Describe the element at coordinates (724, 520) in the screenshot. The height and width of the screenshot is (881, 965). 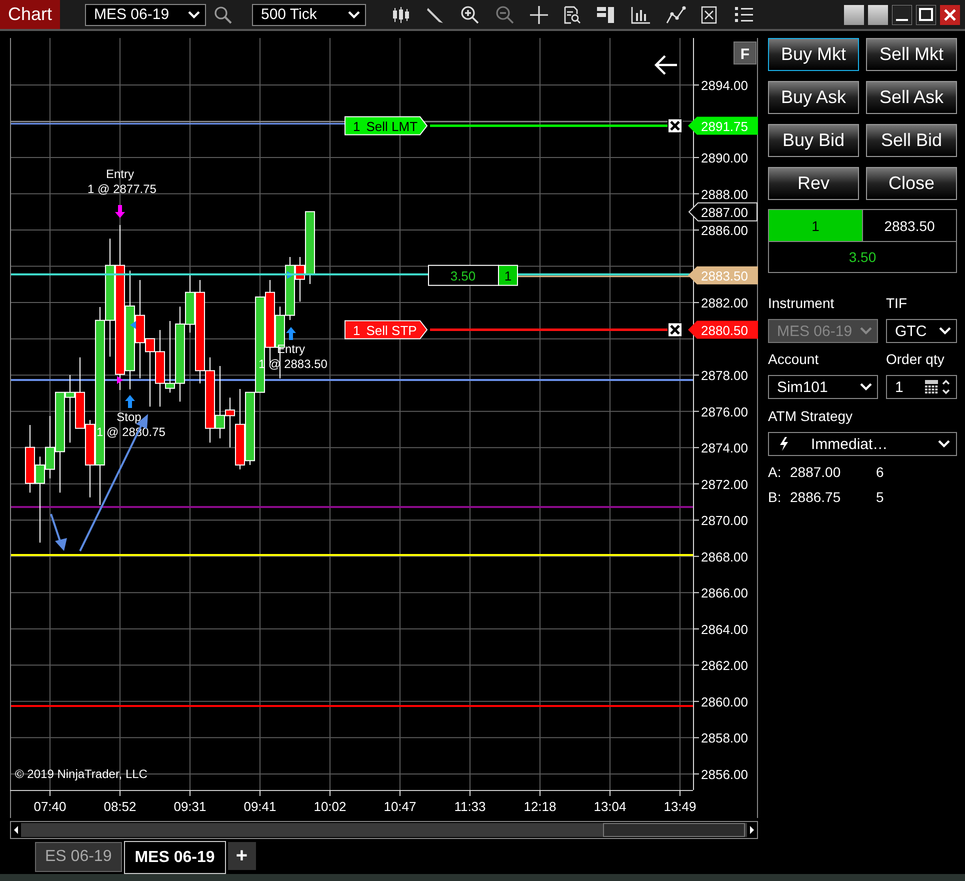
I see `price-label: 2870.00` at that location.